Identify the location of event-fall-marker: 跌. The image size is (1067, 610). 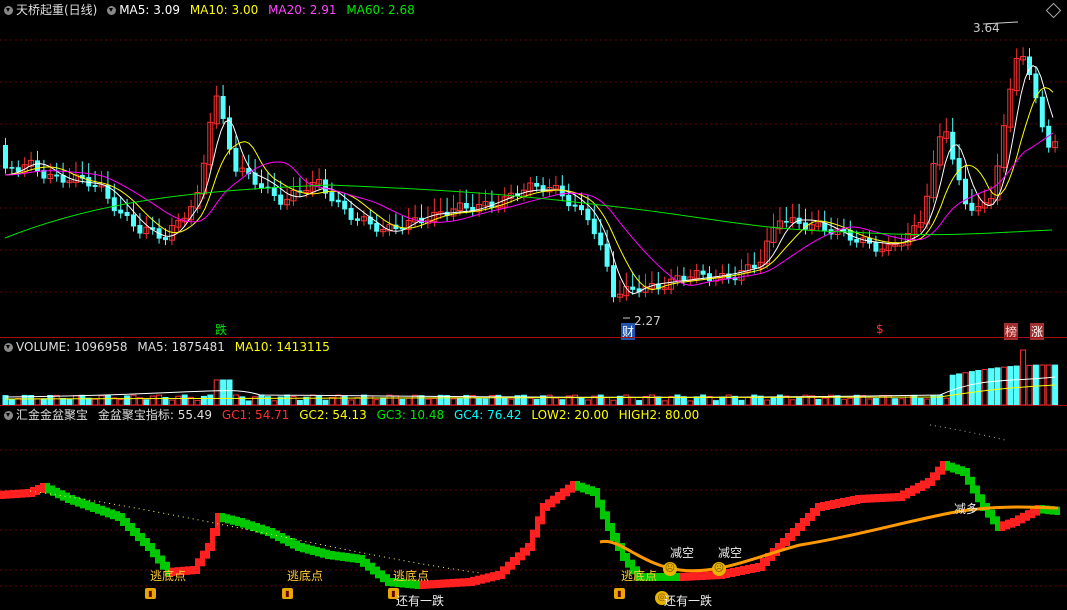
(221, 329).